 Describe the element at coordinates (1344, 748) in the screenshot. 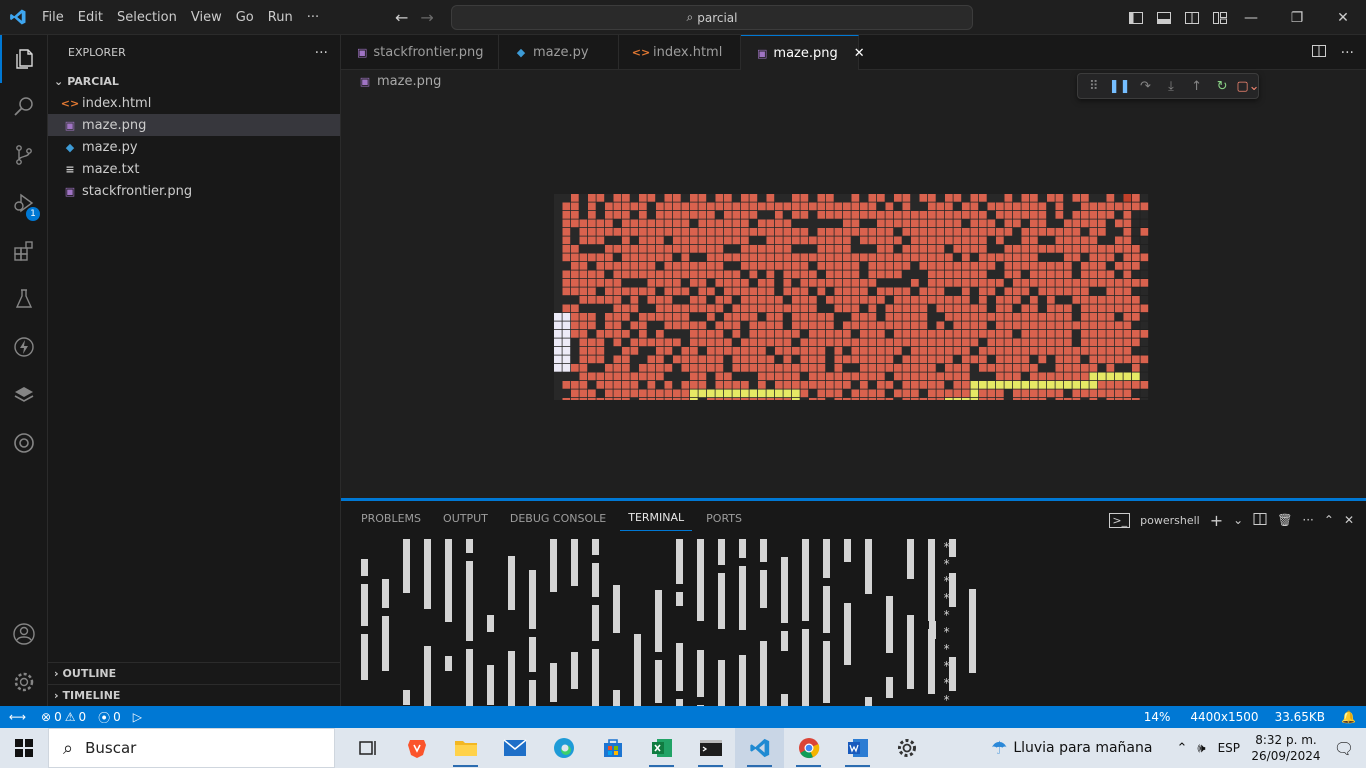

I see `notification-center-icon: 🗨` at that location.